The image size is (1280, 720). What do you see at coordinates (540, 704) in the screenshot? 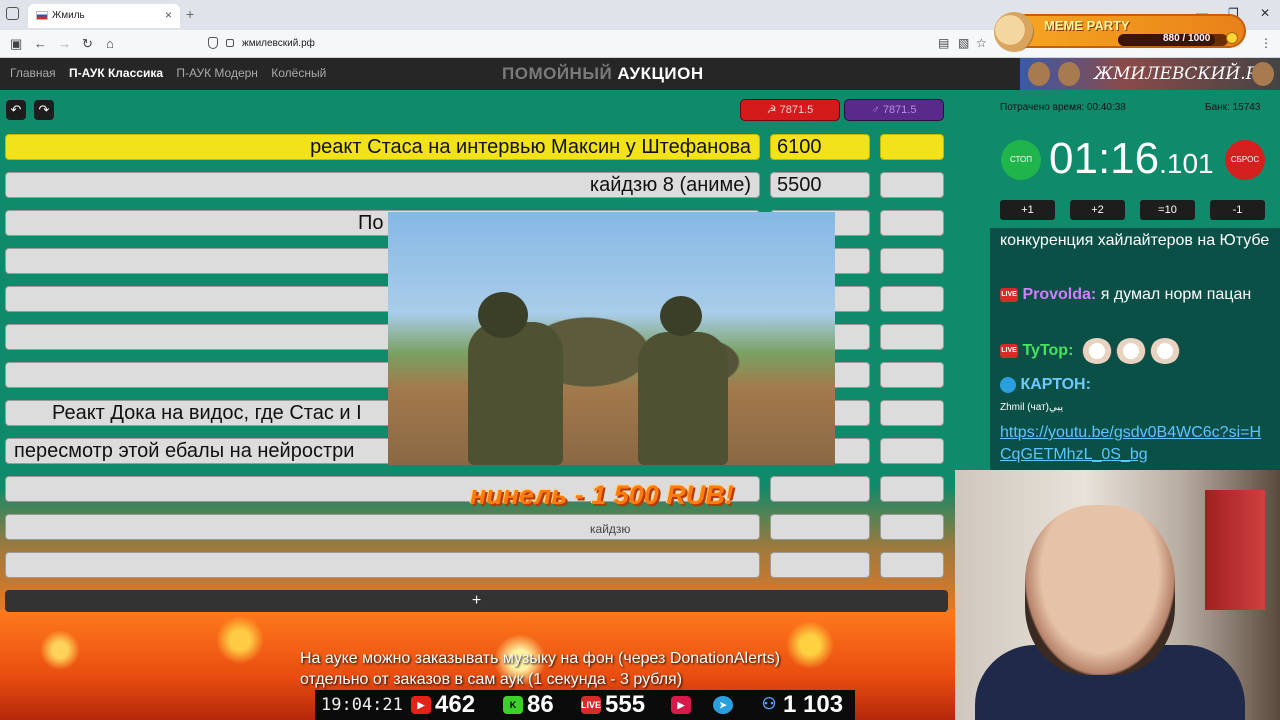
I see `kick-viewers: 86` at bounding box center [540, 704].